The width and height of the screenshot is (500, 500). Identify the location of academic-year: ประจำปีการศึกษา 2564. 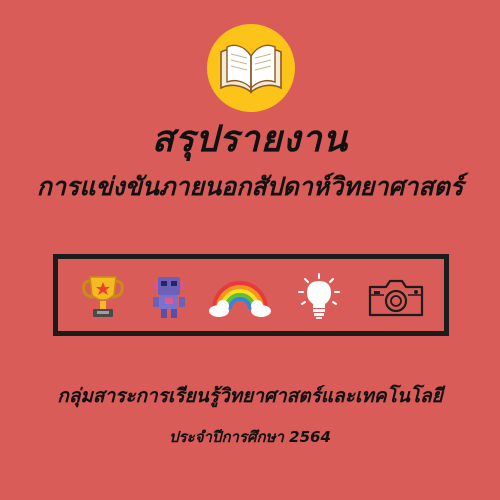
(250, 437).